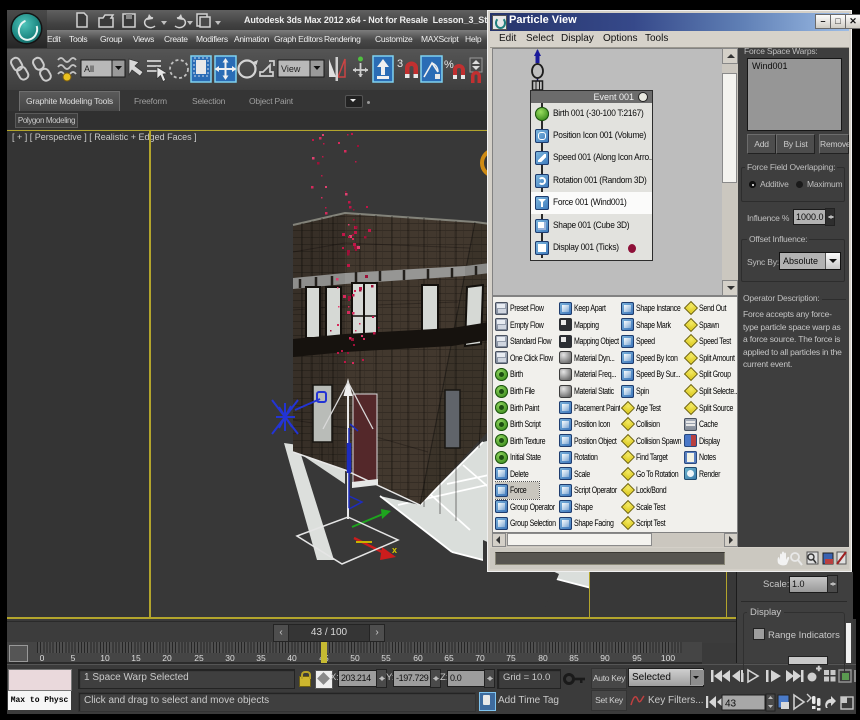 The image size is (860, 720). What do you see at coordinates (291, 69) in the screenshot?
I see `svg-text: View` at bounding box center [291, 69].